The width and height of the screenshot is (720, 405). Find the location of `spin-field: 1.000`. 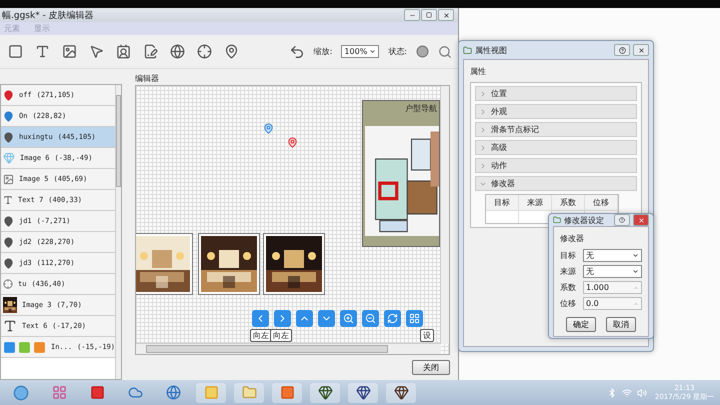

spin-field: 1.000 is located at coordinates (612, 287).